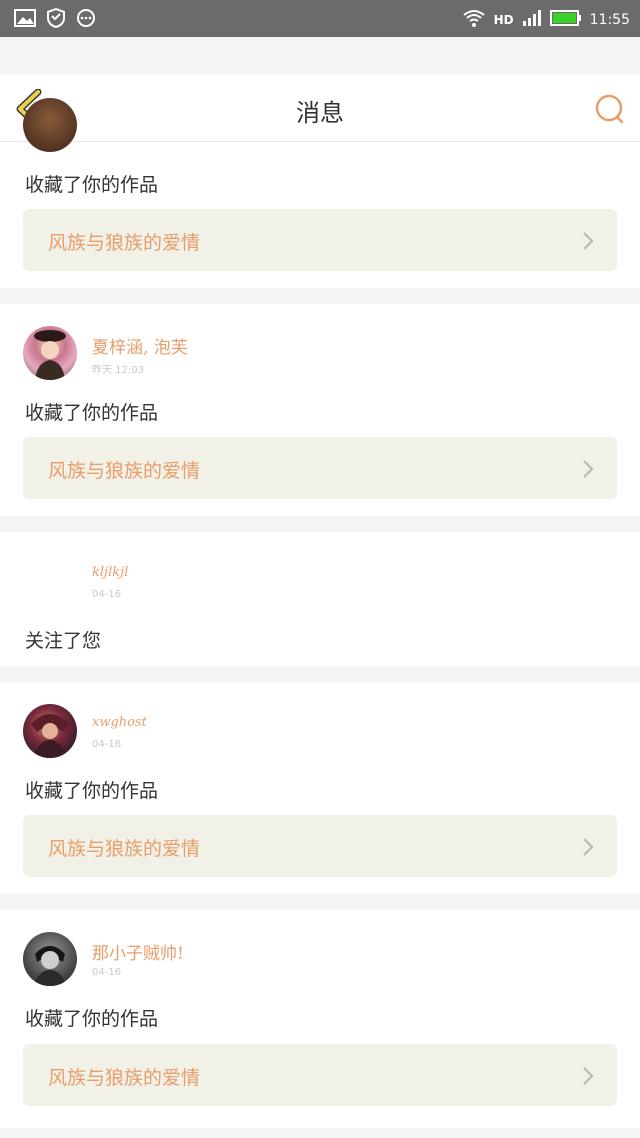 The width and height of the screenshot is (640, 1138). What do you see at coordinates (320, 113) in the screenshot?
I see `page-title: 消息` at bounding box center [320, 113].